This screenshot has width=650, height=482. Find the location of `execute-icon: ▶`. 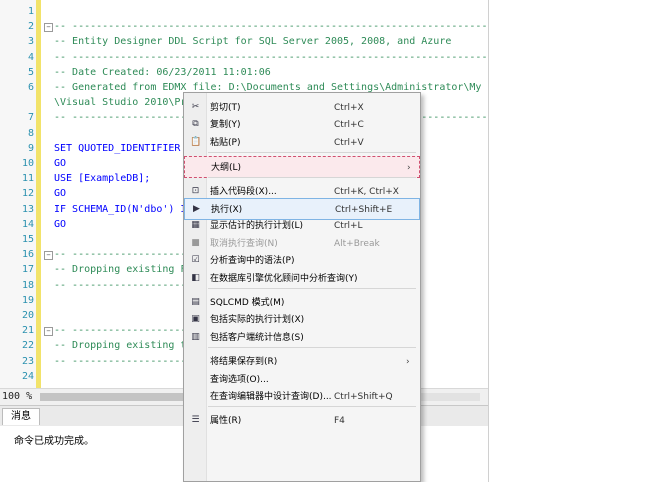

execute-icon: ▶ is located at coordinates (196, 209).